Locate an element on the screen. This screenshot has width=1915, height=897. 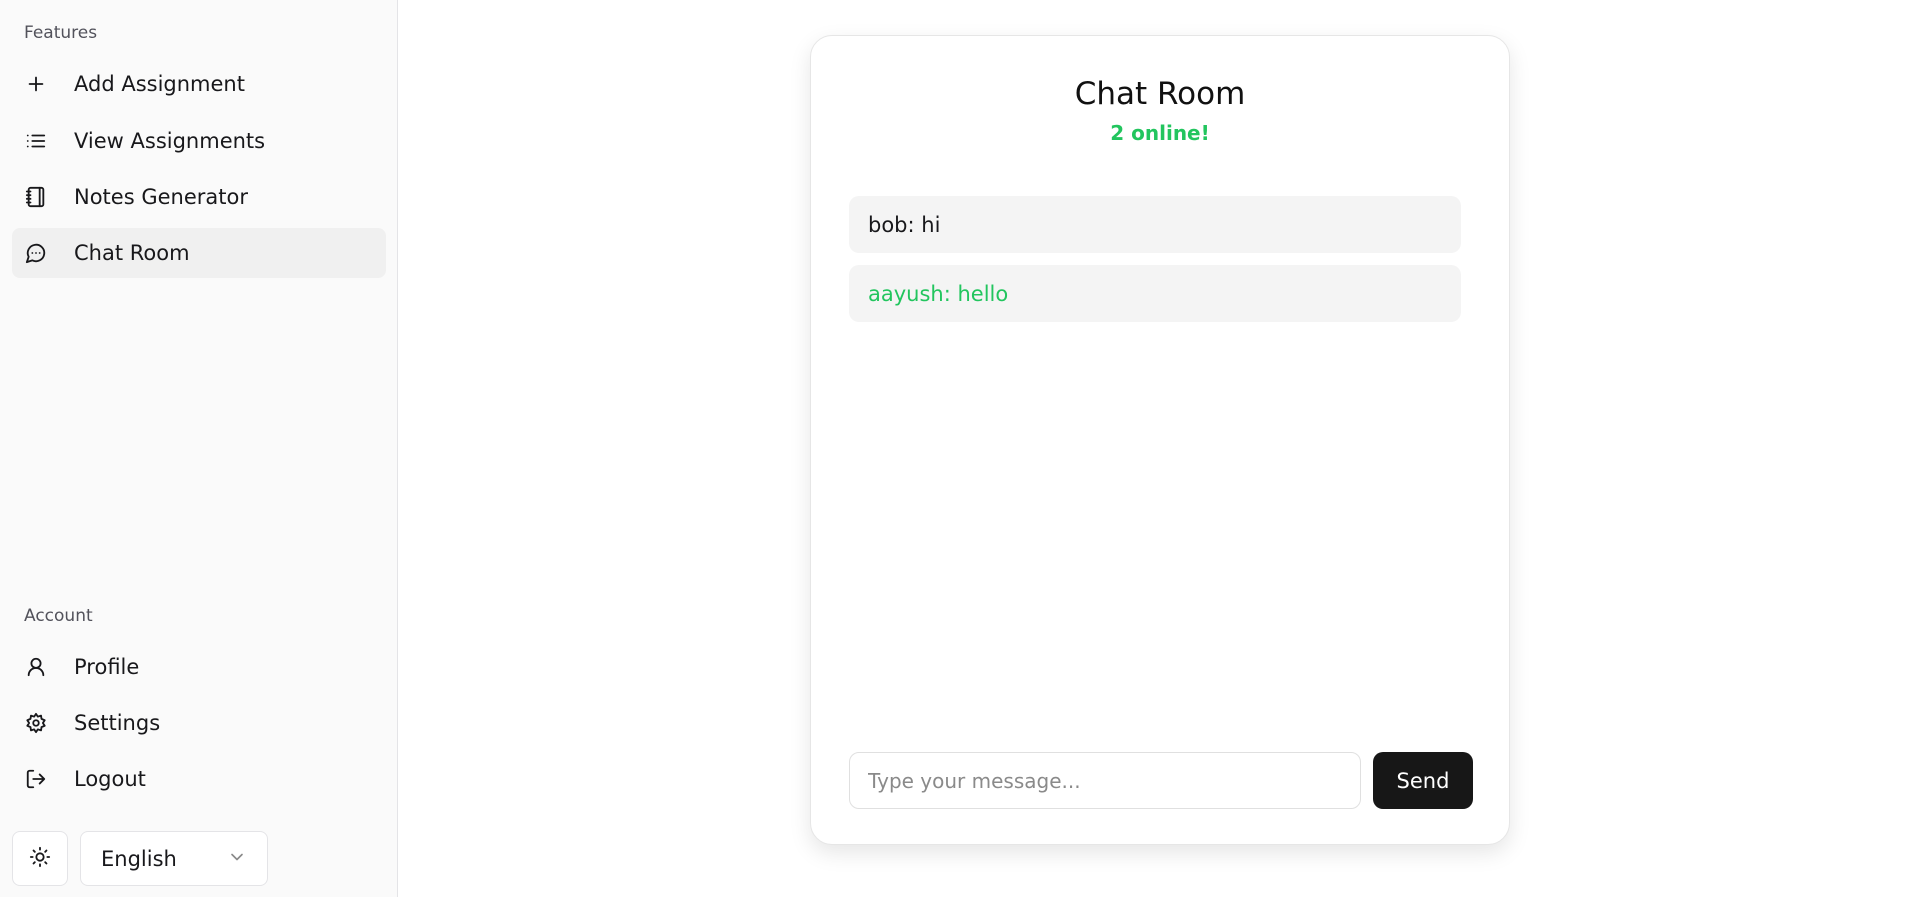
message-list: bob: hi aayush: hello is located at coordinates (1155, 265).